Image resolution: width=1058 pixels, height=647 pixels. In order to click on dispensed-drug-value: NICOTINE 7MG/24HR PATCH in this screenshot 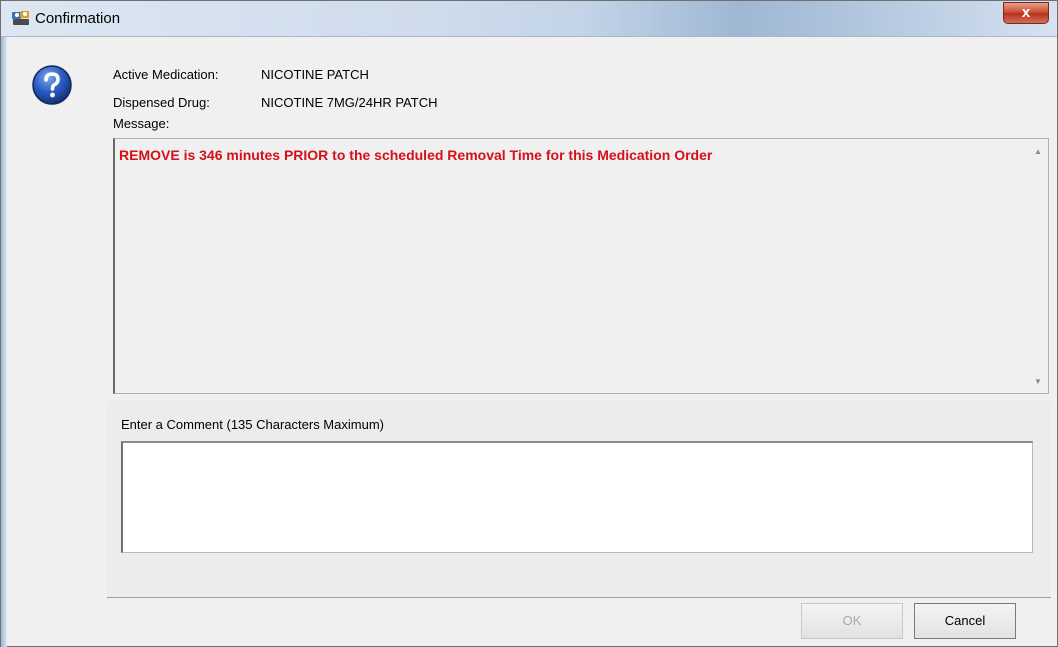, I will do `click(349, 102)`.